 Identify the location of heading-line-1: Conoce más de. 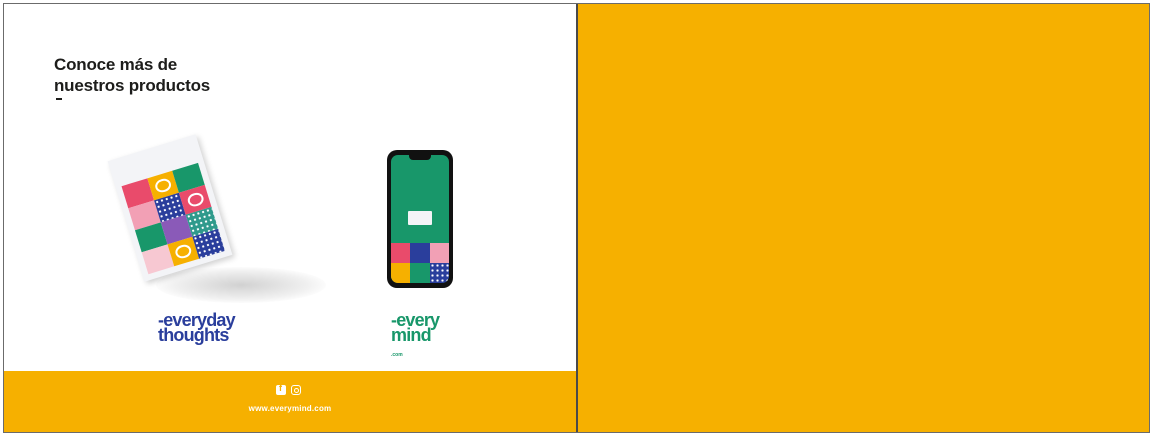
(116, 64).